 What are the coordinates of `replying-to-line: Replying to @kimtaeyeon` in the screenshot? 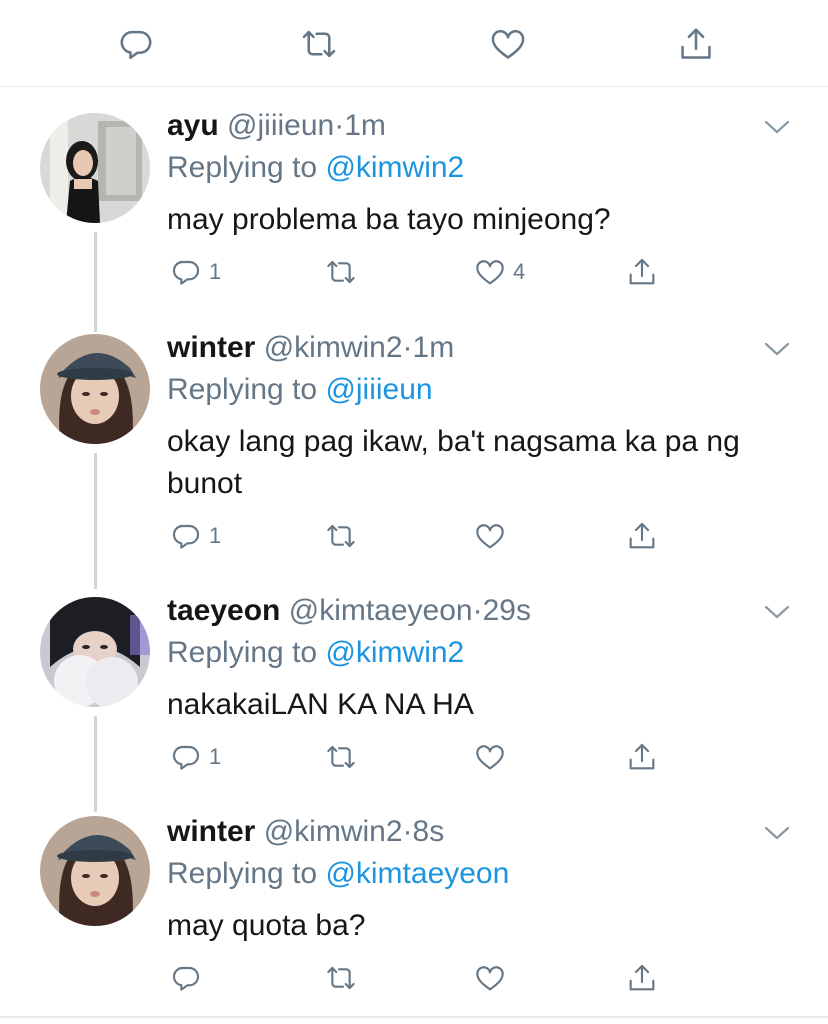 It's located at (338, 874).